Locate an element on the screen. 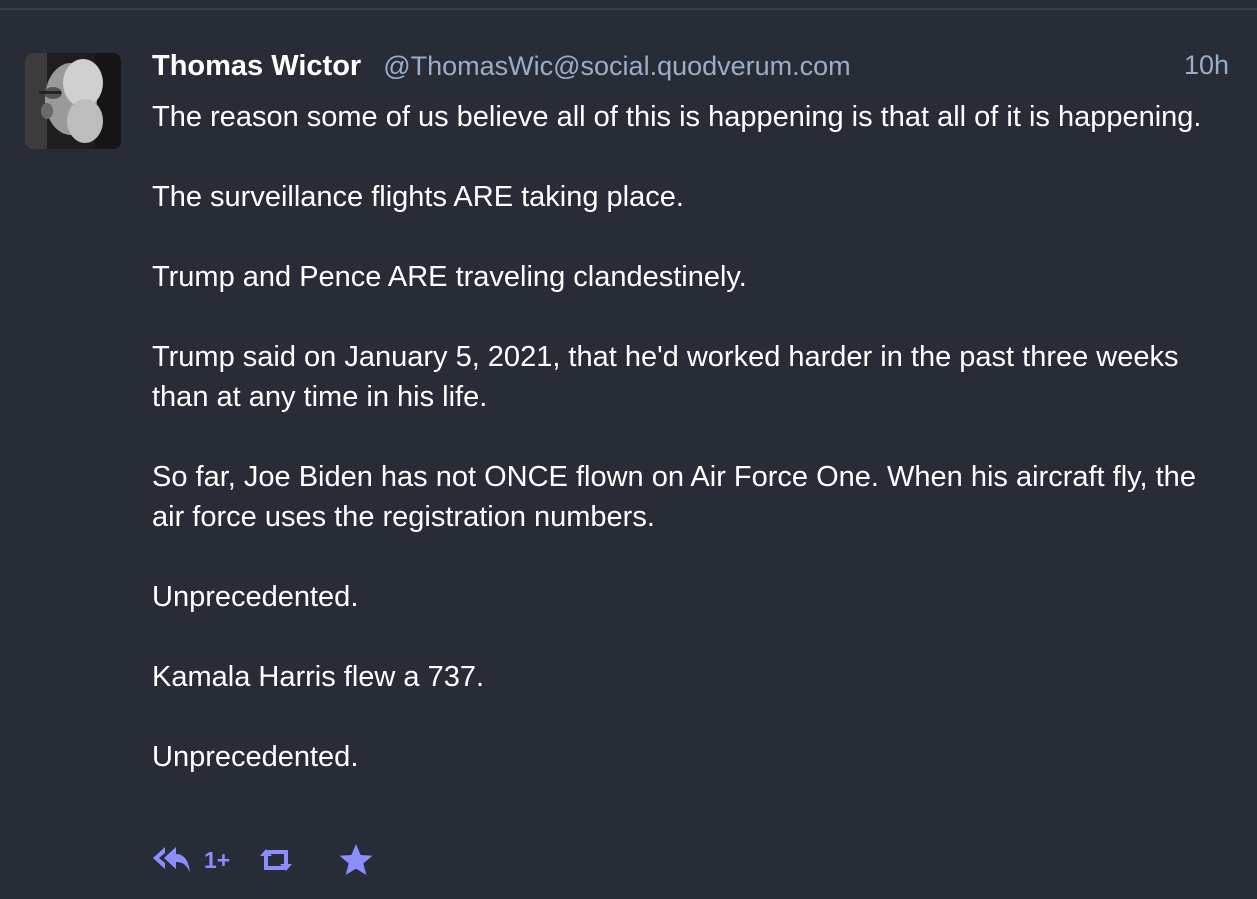  star-icon is located at coordinates (356, 859).